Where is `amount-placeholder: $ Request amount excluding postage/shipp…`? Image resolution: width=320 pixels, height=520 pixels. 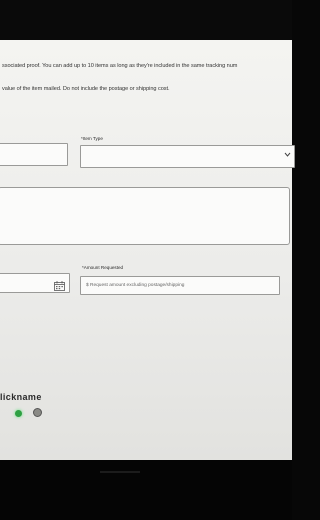
amount-placeholder: $ Request amount excluding postage/shipp… is located at coordinates (135, 285).